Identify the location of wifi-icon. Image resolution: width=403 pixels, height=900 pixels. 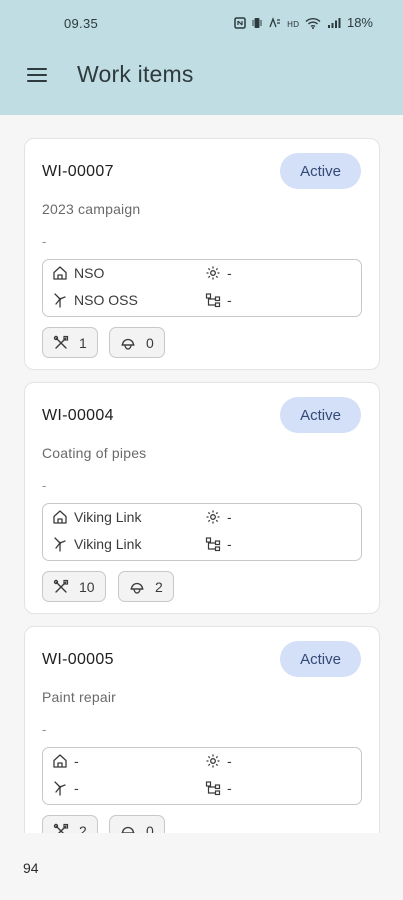
(313, 23).